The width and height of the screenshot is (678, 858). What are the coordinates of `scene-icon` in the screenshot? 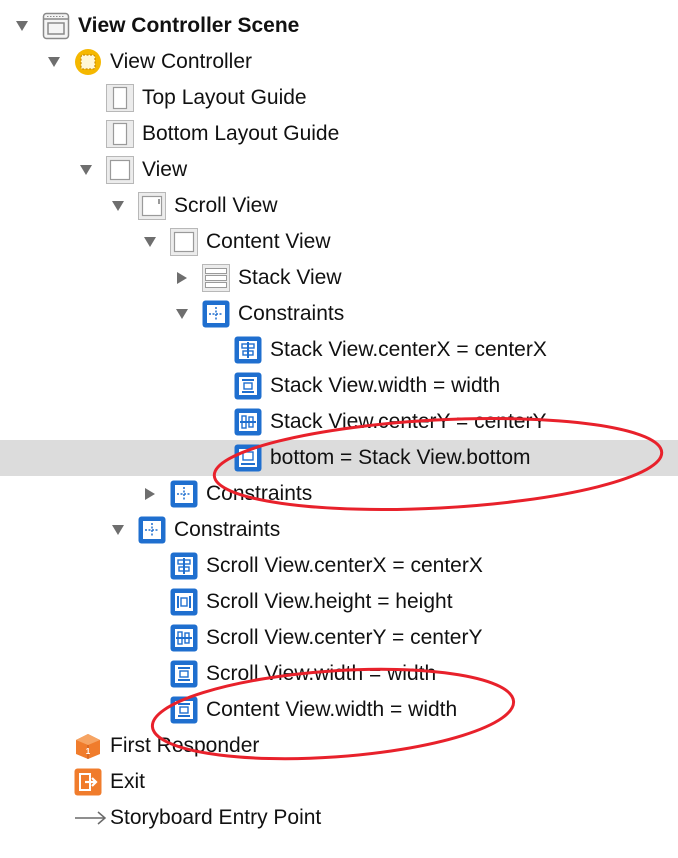 It's located at (56, 26).